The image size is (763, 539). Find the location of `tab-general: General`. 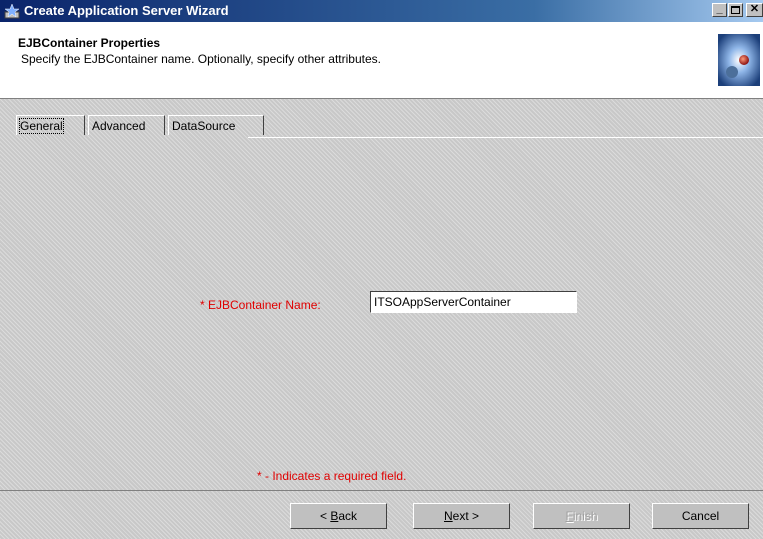

tab-general: General is located at coordinates (50, 125).